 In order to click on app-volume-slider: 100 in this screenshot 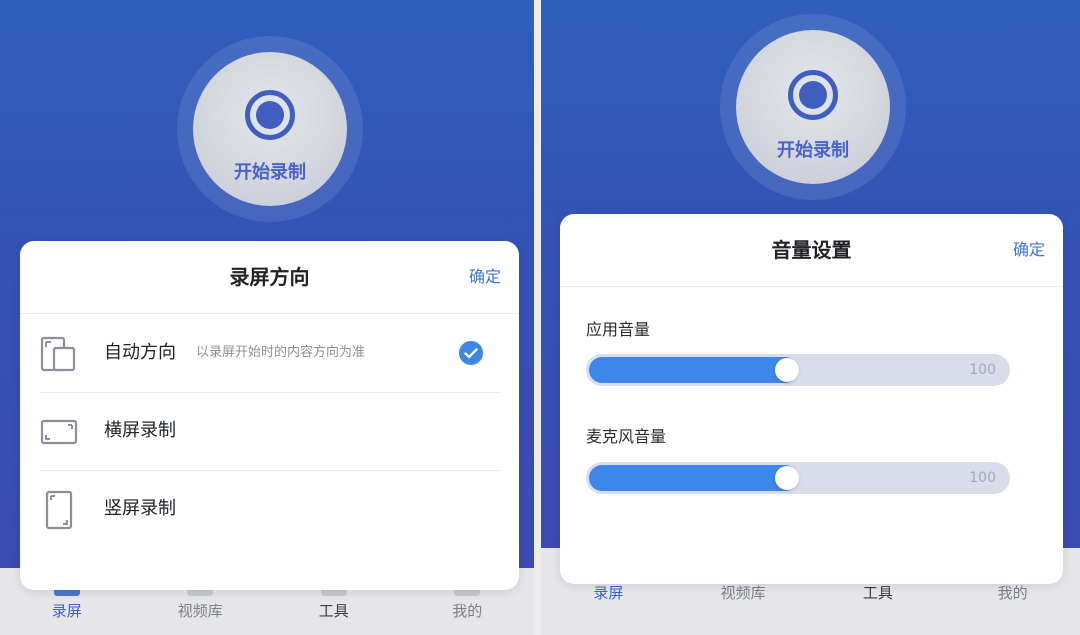, I will do `click(798, 370)`.